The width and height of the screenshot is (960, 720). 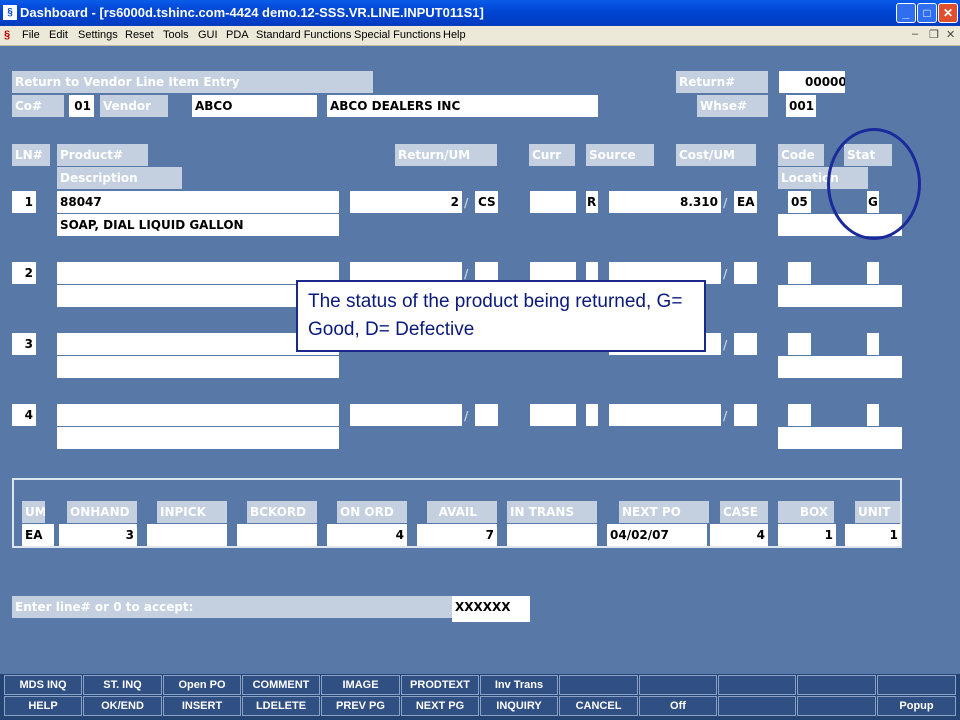 I want to click on fkey-off: Off, so click(x=678, y=706).